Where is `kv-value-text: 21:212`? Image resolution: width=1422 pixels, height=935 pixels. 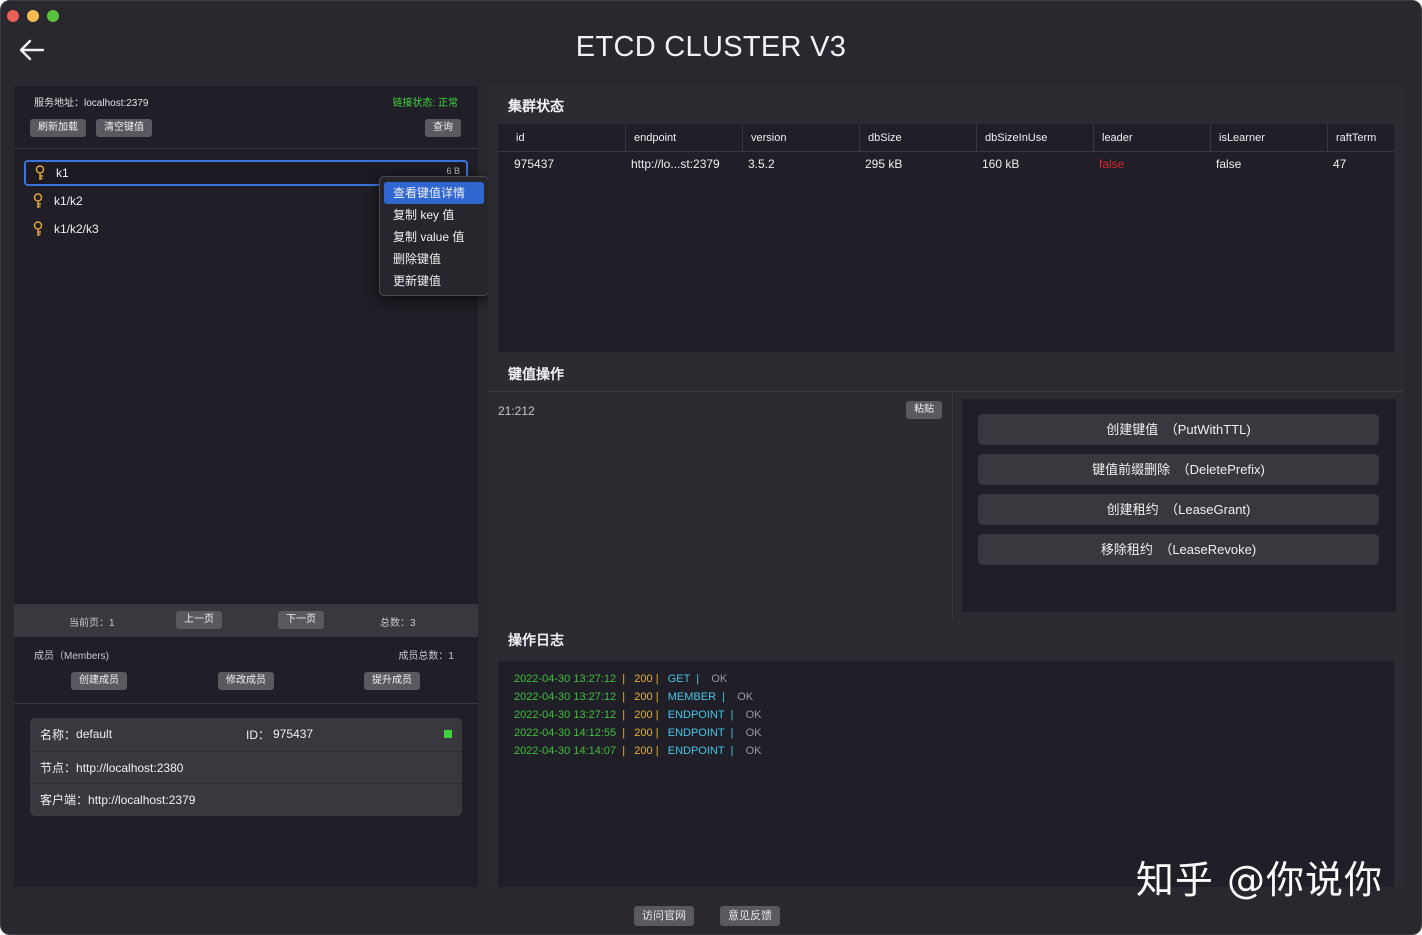
kv-value-text: 21:212 is located at coordinates (516, 411).